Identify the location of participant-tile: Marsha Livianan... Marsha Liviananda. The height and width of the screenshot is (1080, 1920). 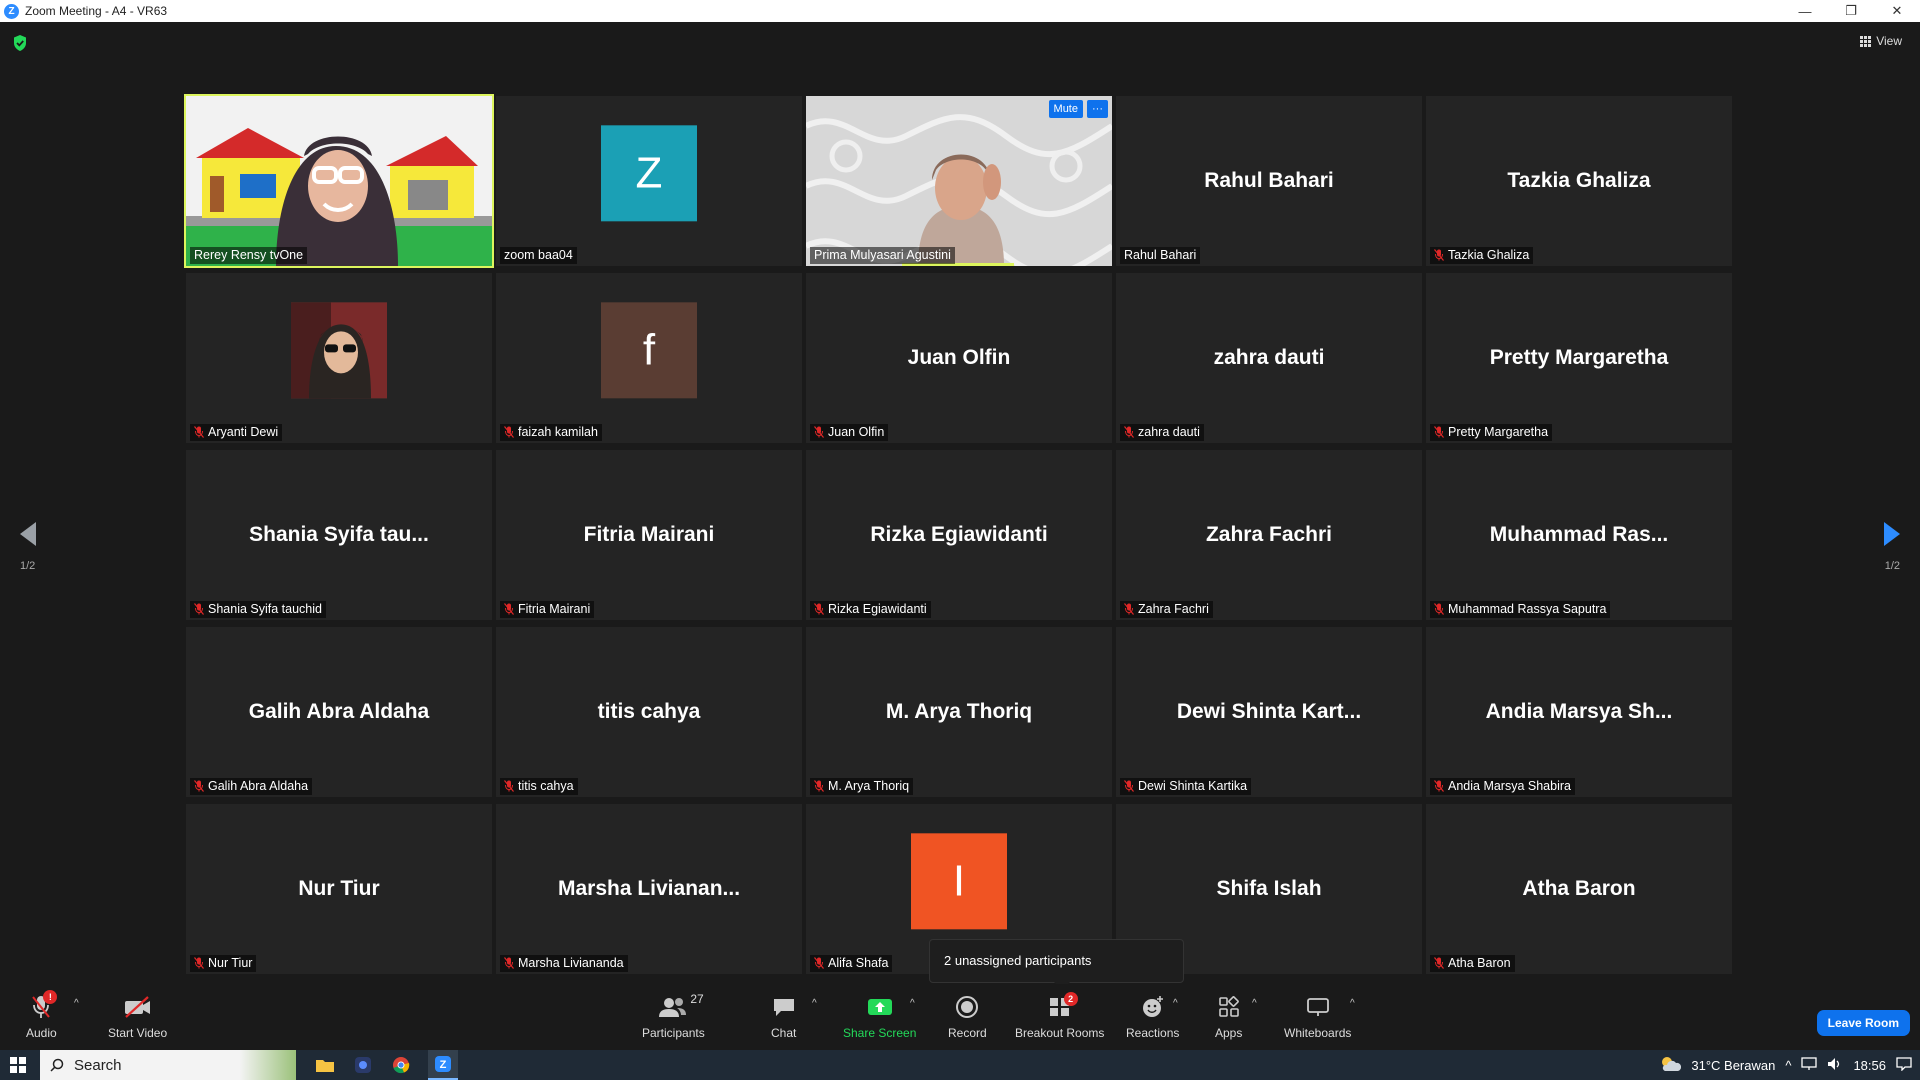
(649, 889).